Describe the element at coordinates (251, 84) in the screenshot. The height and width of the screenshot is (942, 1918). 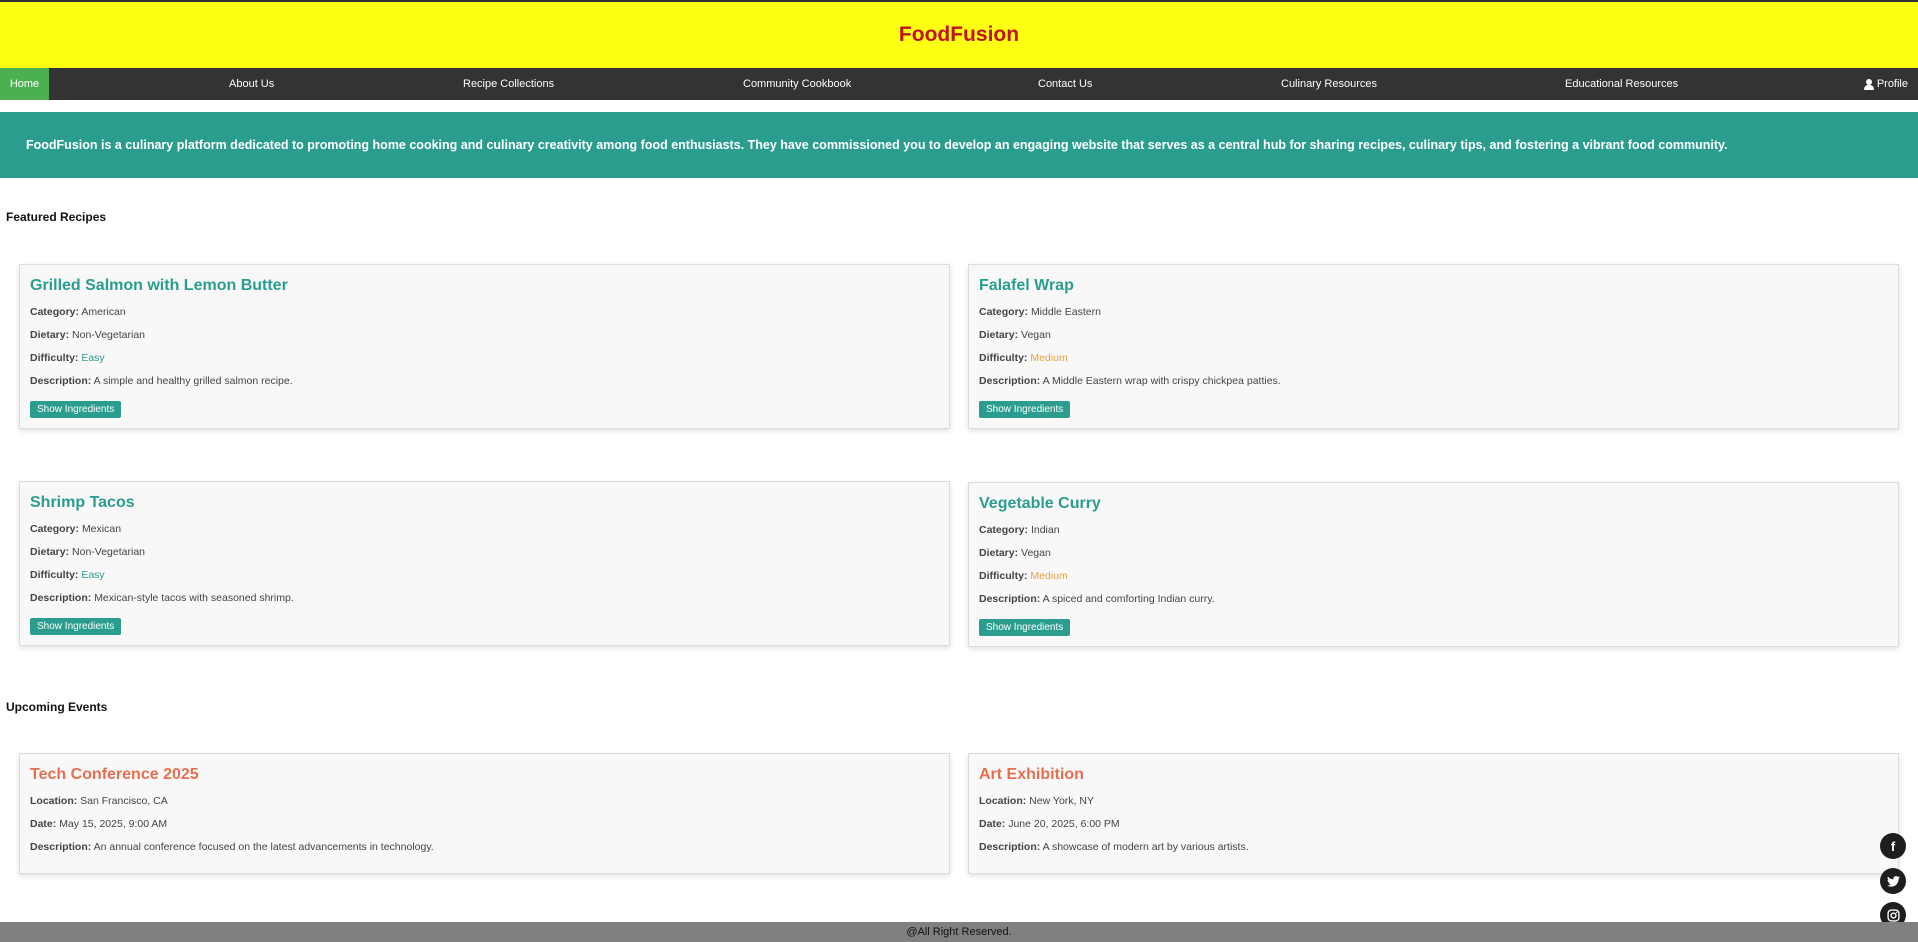
I see `nav-about: About Us` at that location.